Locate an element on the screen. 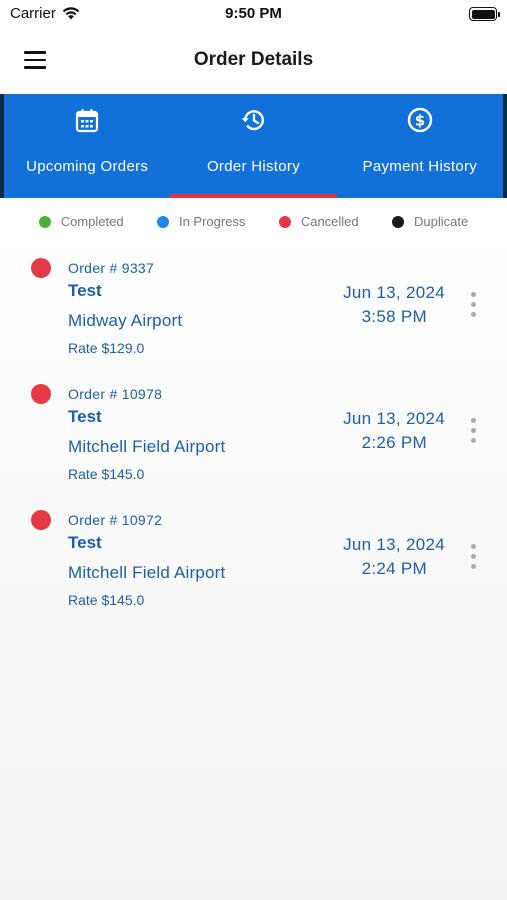 The image size is (507, 900). page-title: Order Details is located at coordinates (253, 59).